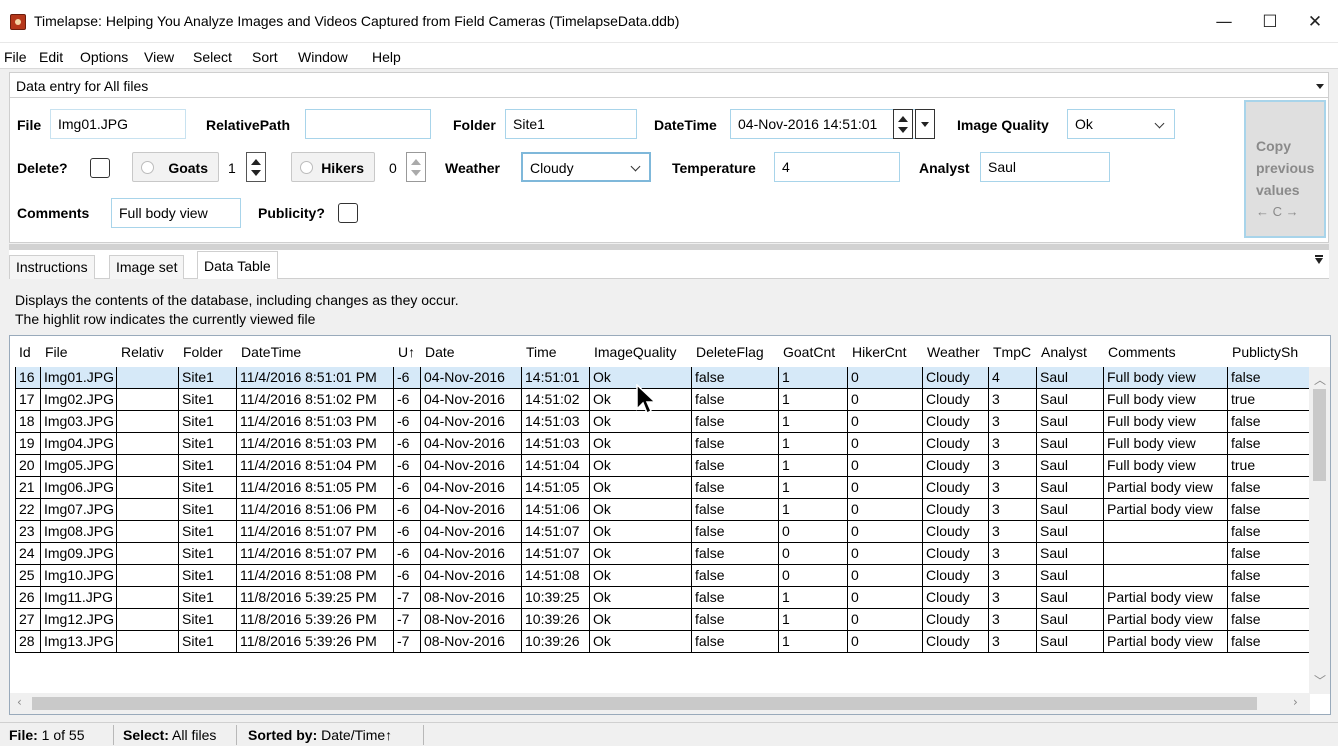 Image resolution: width=1338 pixels, height=746 pixels. What do you see at coordinates (409, 352) in the screenshot?
I see `column-header: U↑` at bounding box center [409, 352].